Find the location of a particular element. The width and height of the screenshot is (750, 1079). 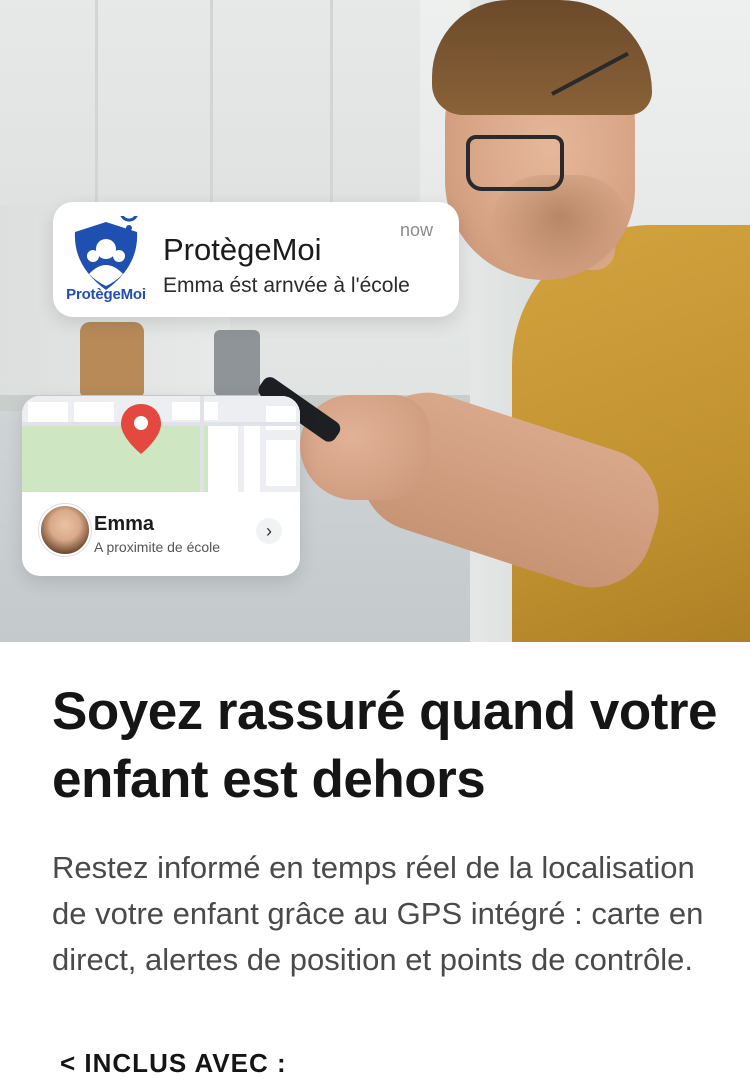

logo-wordmark: ProtègeMoi is located at coordinates (106, 294).